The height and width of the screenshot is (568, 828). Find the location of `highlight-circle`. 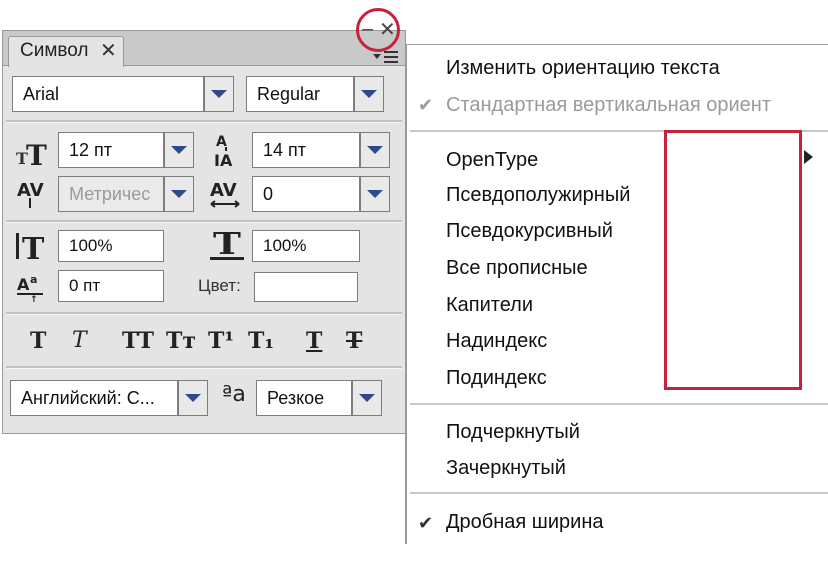

highlight-circle is located at coordinates (378, 30).